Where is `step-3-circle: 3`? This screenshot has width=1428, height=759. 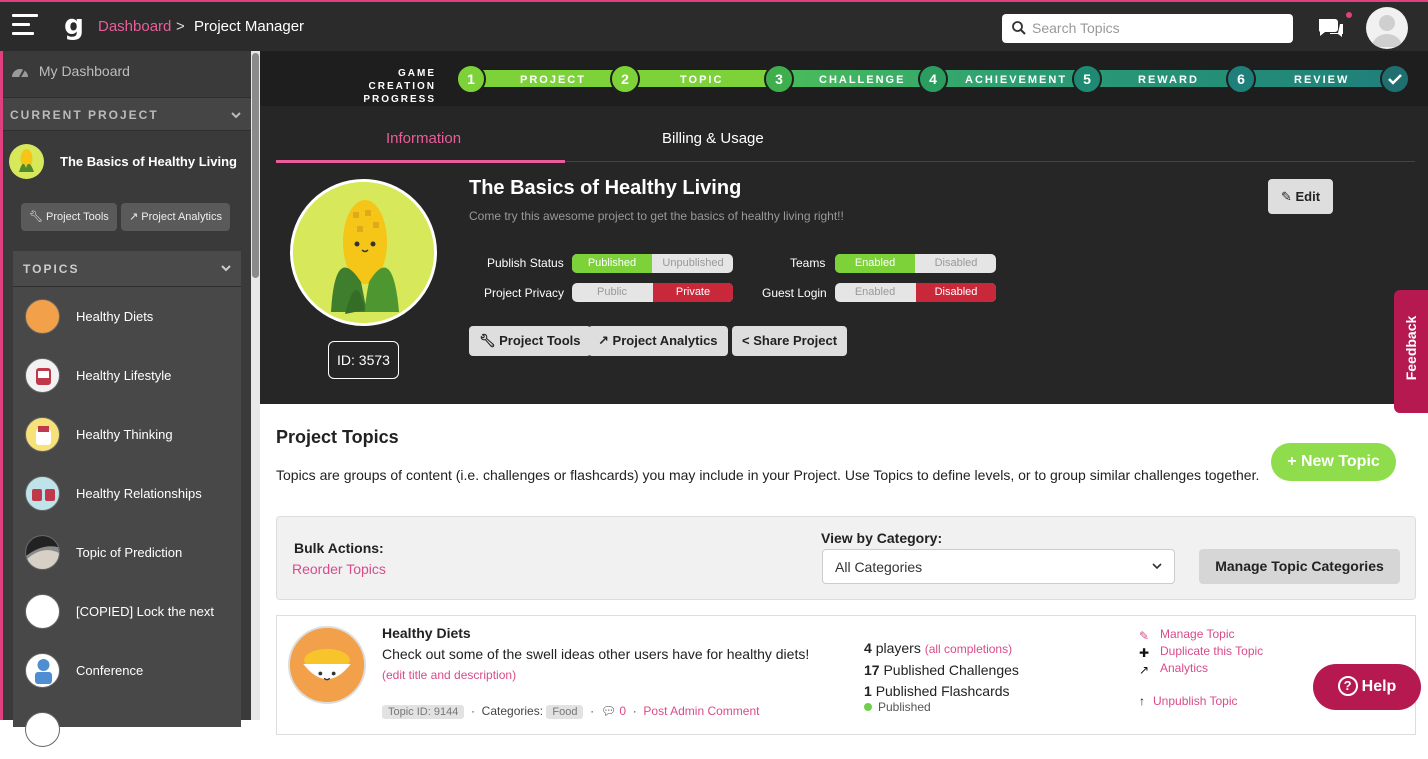 step-3-circle: 3 is located at coordinates (779, 79).